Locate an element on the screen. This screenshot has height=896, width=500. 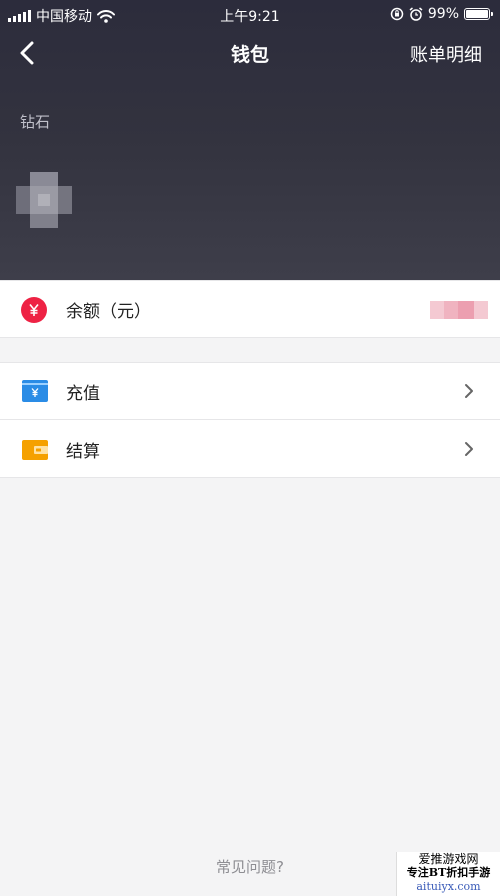
orientation-lock-icon is located at coordinates (397, 14).